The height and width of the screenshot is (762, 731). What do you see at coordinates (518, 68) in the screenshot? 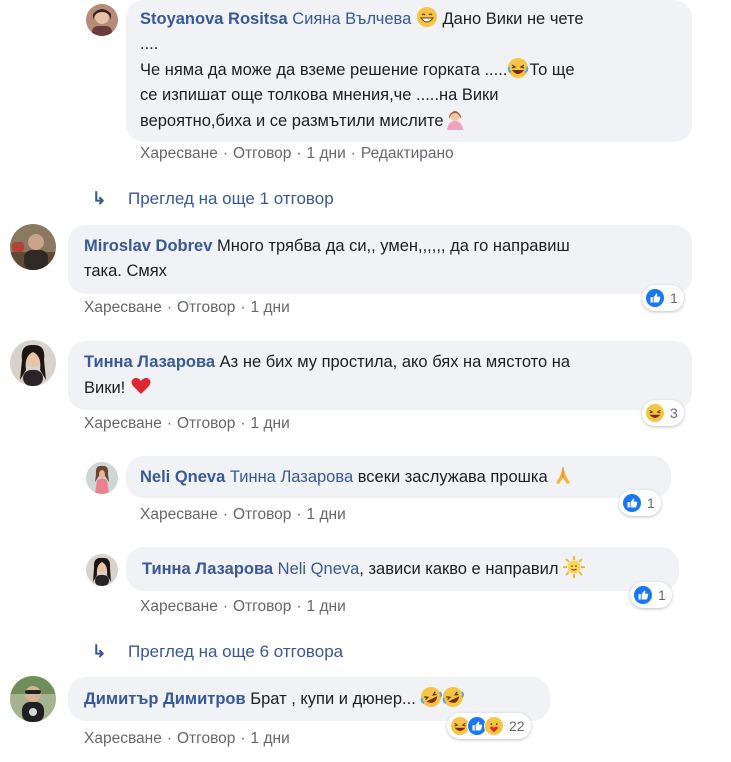
I see `laughing-emoji-icon` at bounding box center [518, 68].